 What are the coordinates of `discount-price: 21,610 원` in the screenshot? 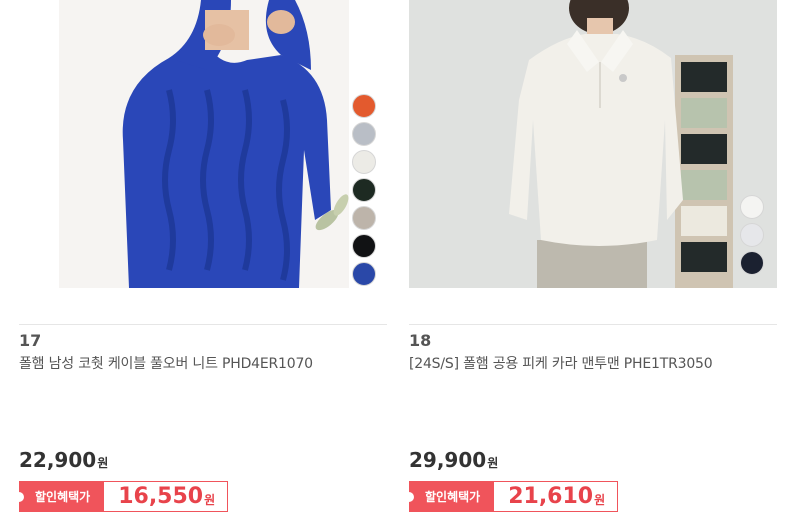 It's located at (556, 496).